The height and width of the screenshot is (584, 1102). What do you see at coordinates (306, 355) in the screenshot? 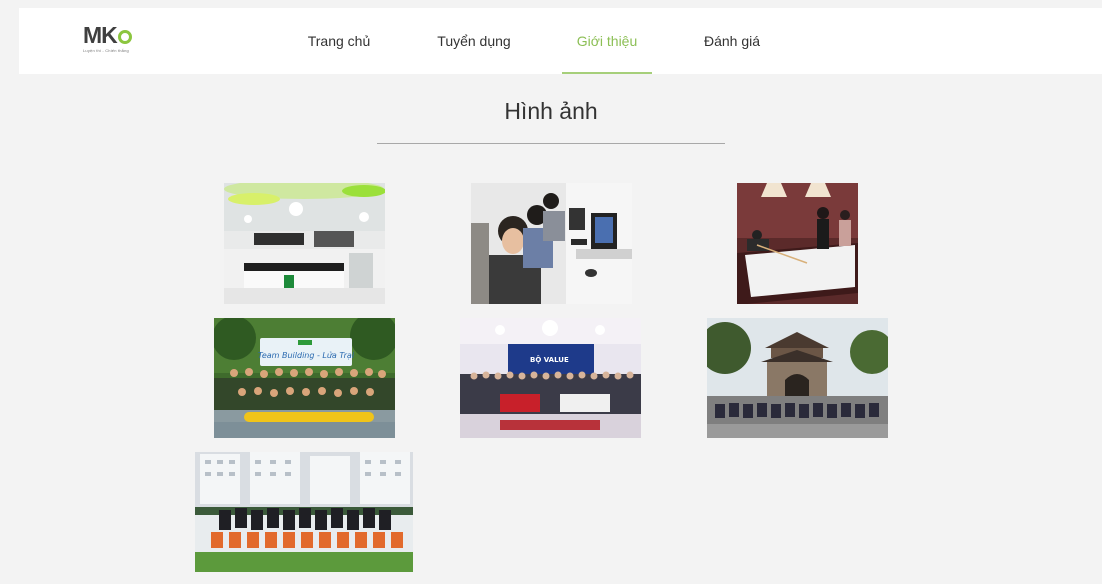
I see `team-building-banner-text: Team Building - Lửa Trại` at bounding box center [306, 355].